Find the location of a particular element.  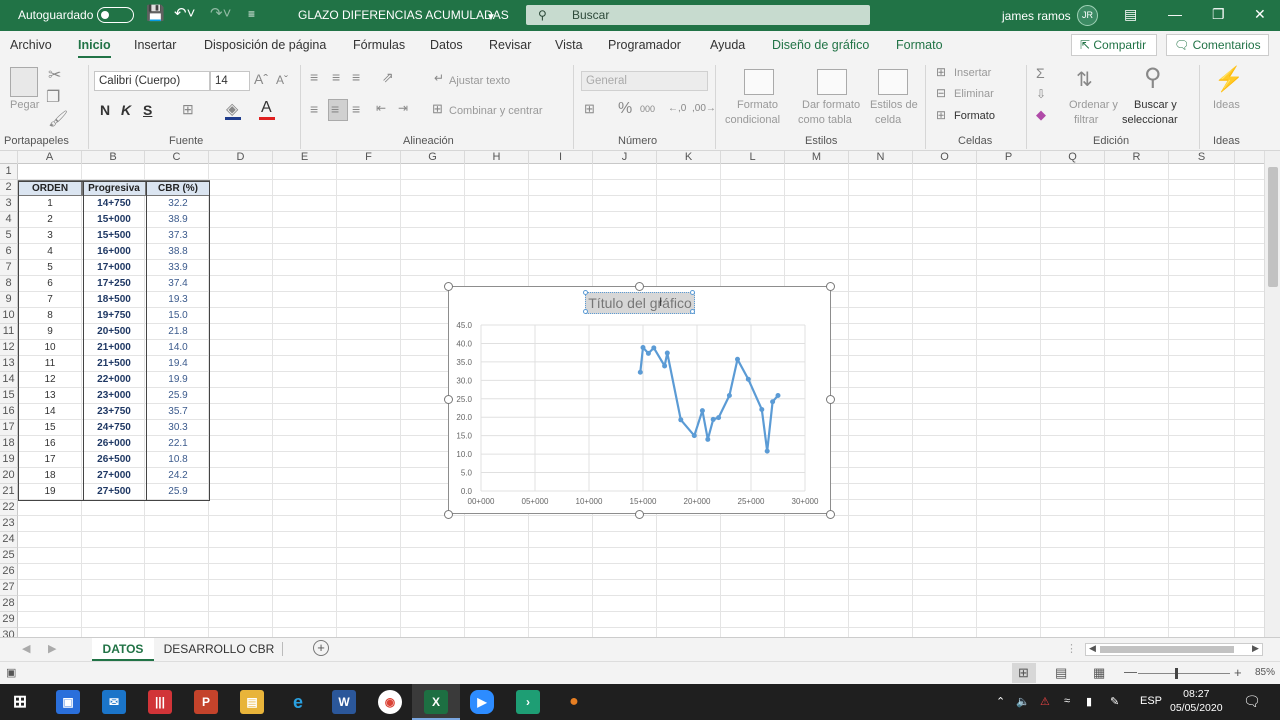

row-header: 2 is located at coordinates (9, 188).